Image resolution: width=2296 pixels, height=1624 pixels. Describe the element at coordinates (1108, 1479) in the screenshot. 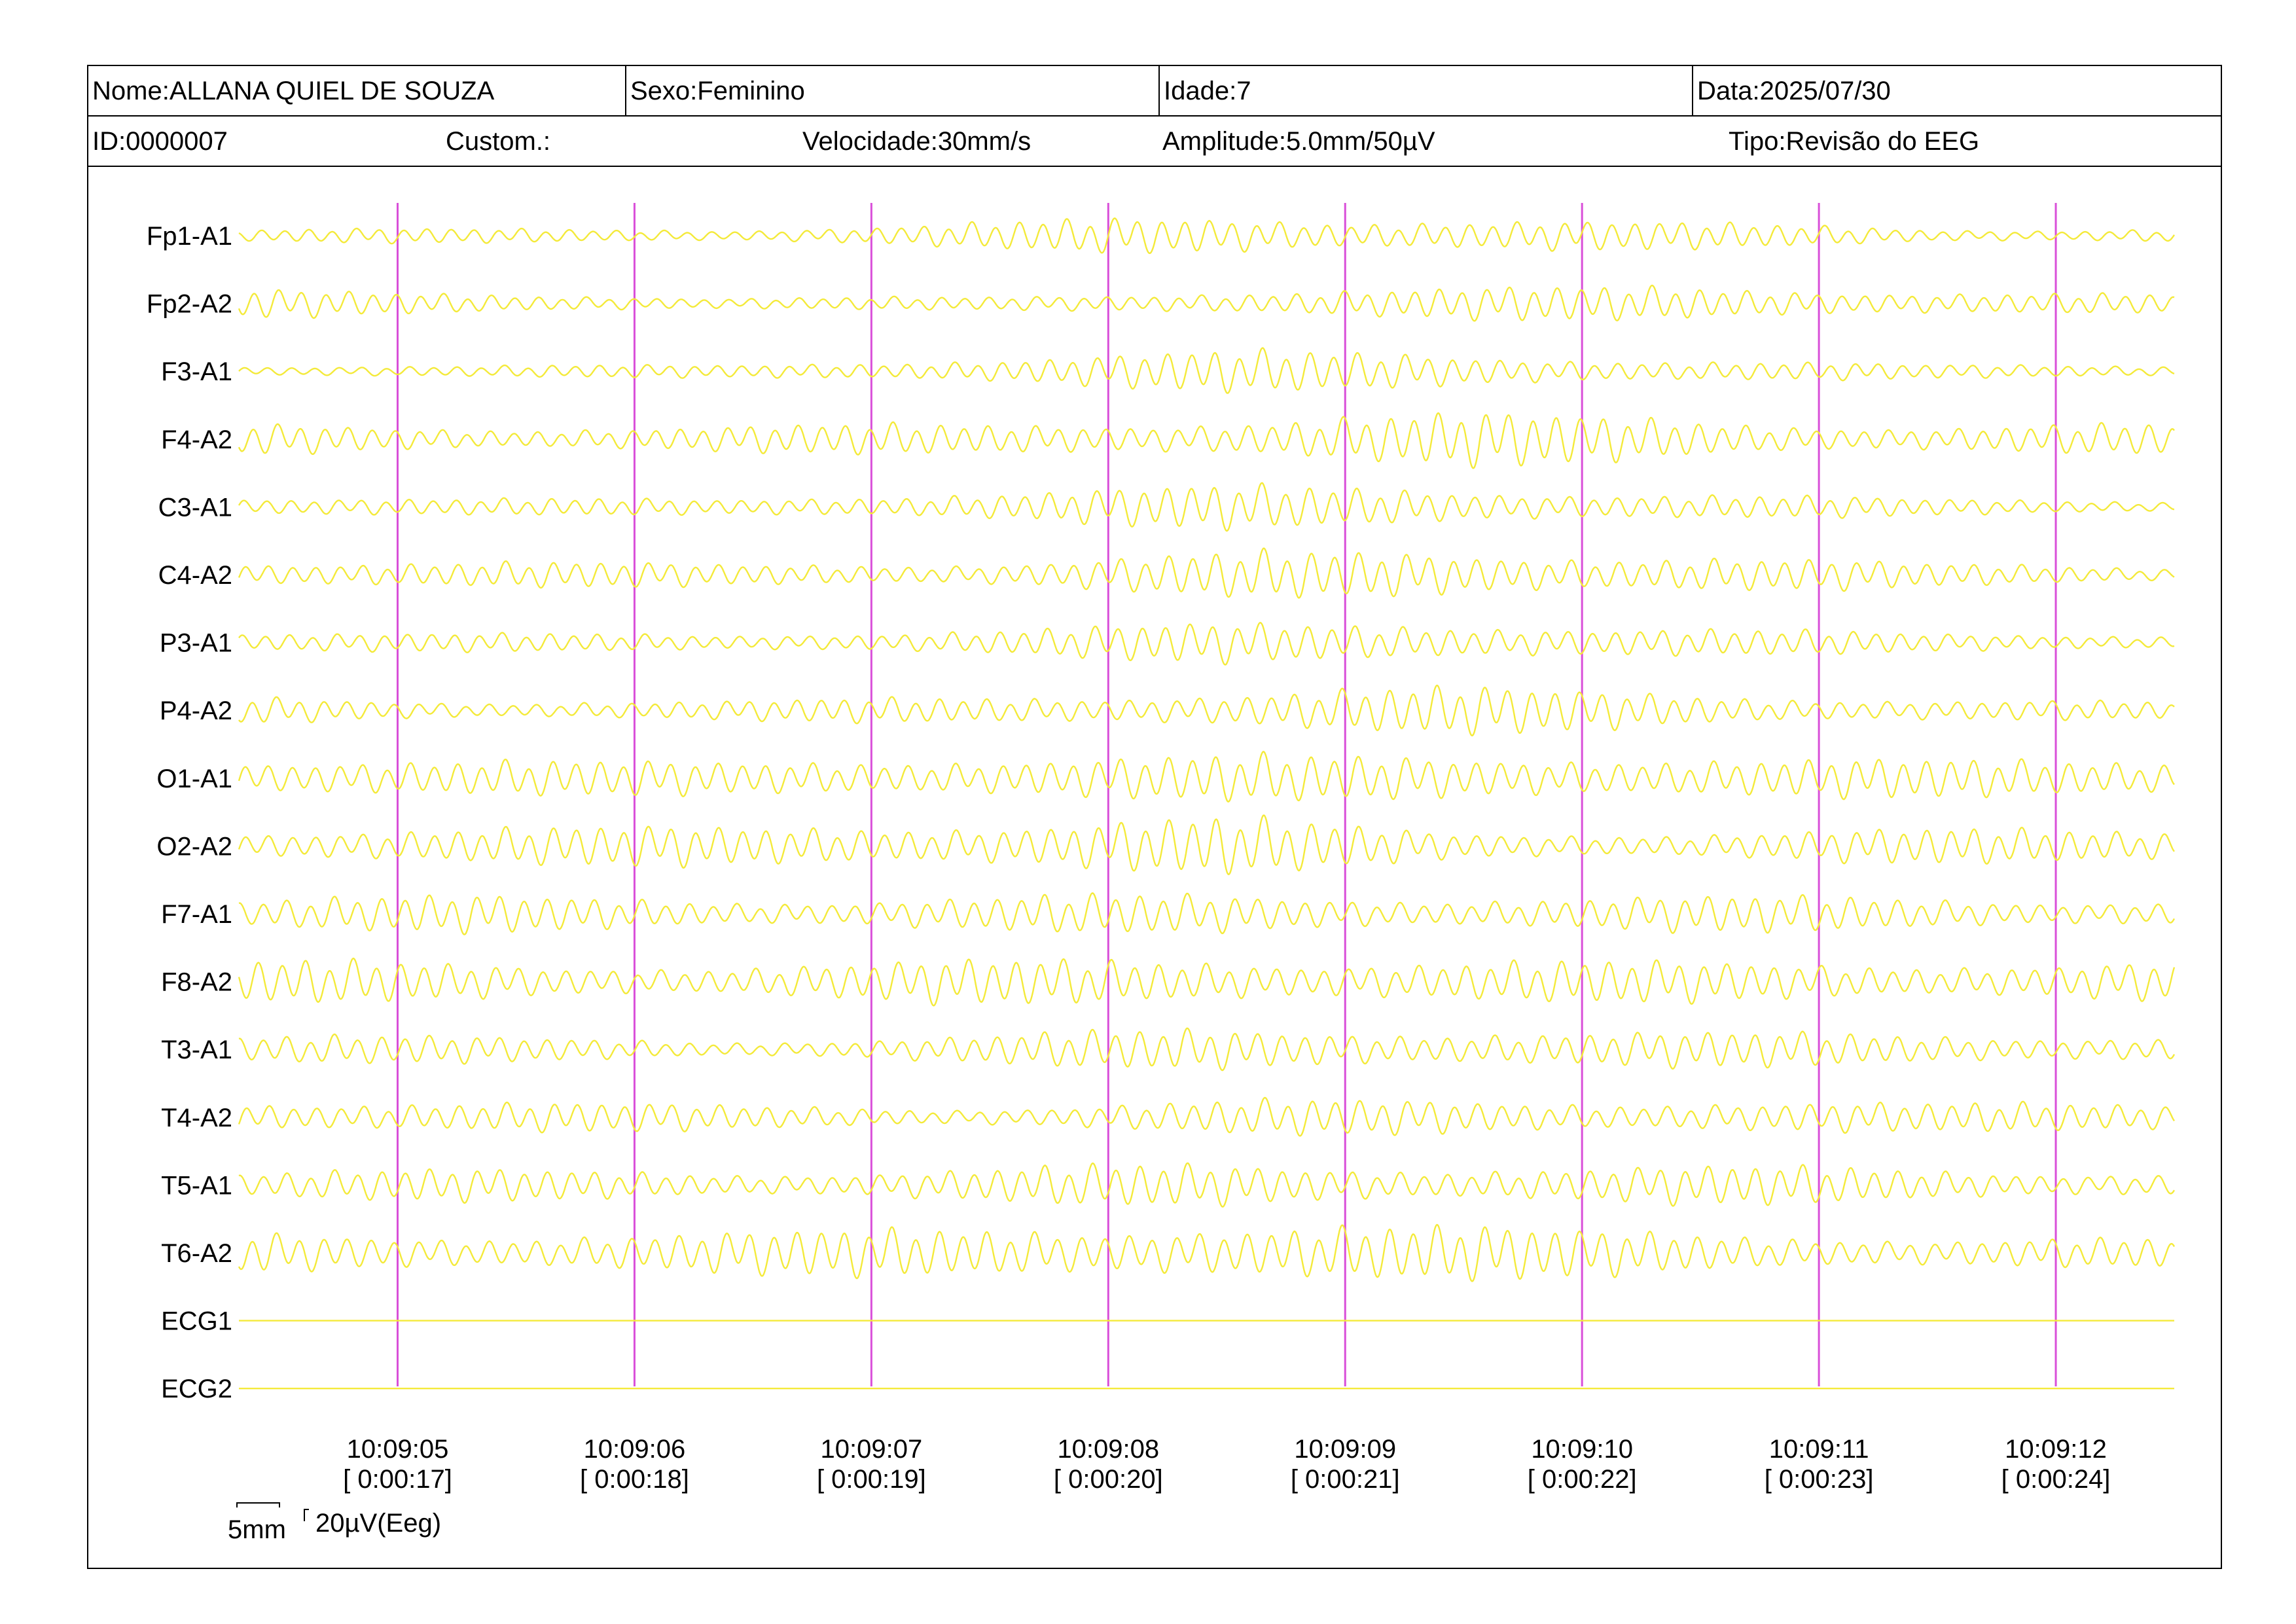

I see `time-elapsed-label: [ 0:00:20]` at that location.